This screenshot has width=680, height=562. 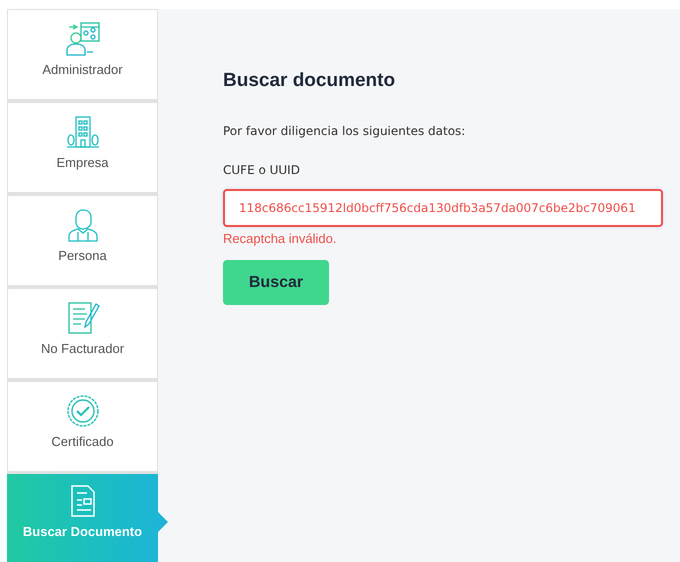 I want to click on cufe-input-field: 118c686cc15912ld0bcff756cda130dfb3a57da007c6be2bc709061, so click(x=443, y=207).